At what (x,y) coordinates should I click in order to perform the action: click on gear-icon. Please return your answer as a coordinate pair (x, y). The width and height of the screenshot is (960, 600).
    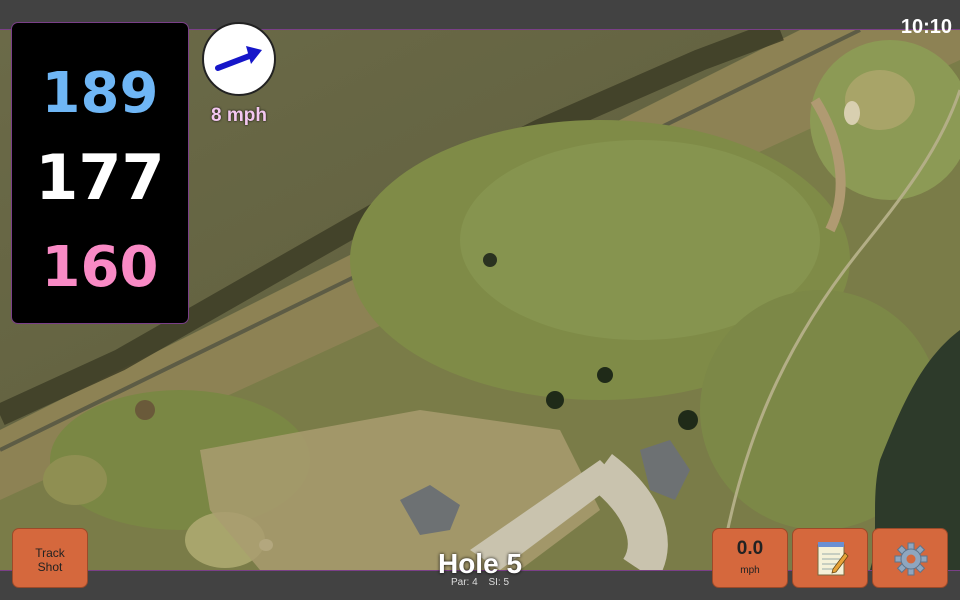
    Looking at the image, I should click on (911, 559).